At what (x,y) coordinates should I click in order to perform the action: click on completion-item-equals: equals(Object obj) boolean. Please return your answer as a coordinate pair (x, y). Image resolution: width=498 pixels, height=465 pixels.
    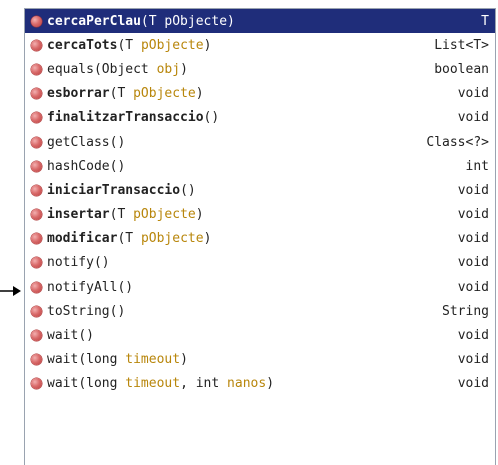
    Looking at the image, I should click on (260, 69).